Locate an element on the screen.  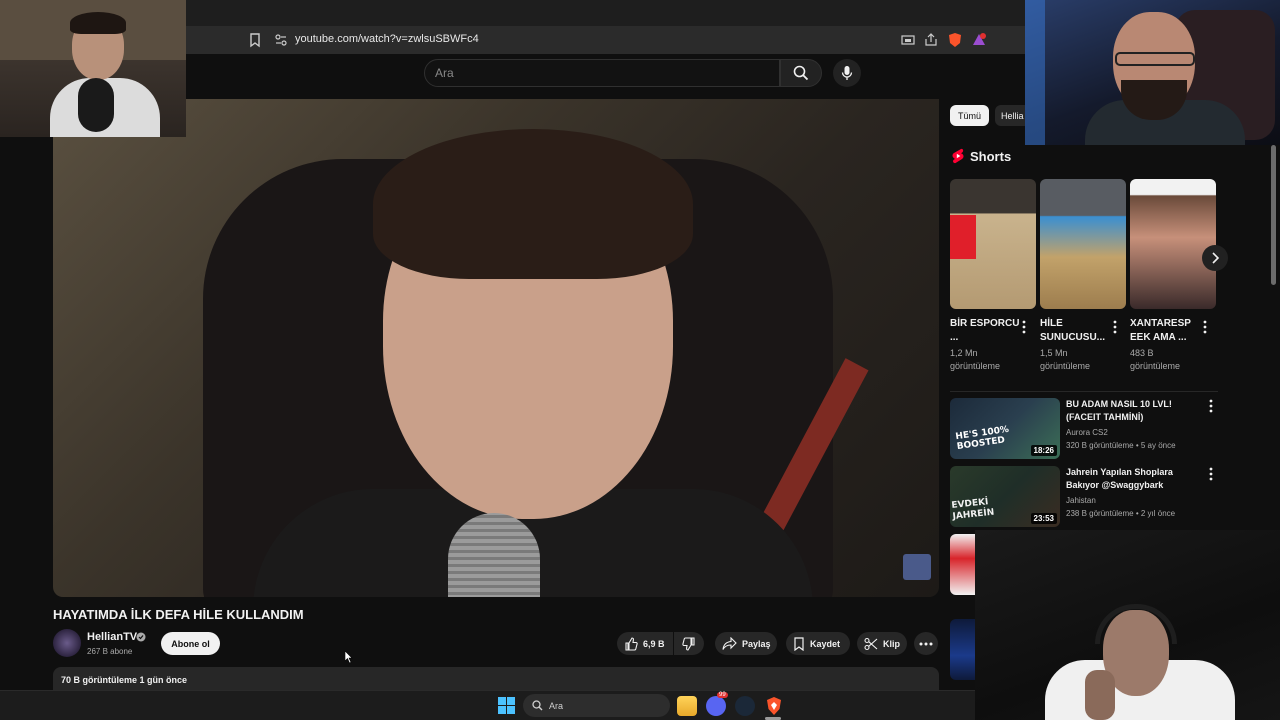
shorts-heading: Shorts is located at coordinates (991, 156).